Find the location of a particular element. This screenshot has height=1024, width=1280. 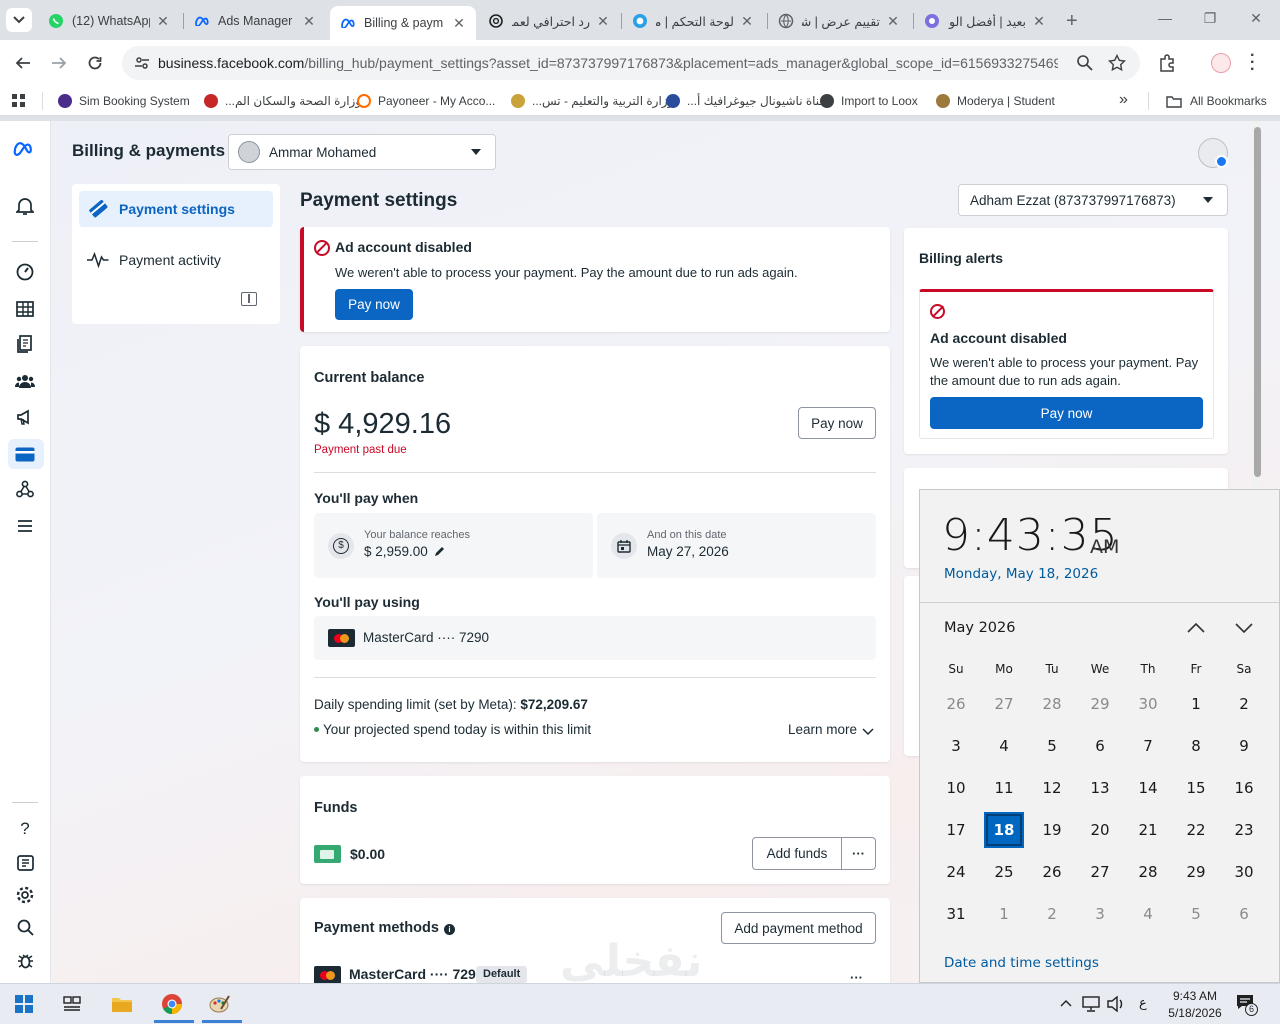

calendar-day: 6 is located at coordinates (1100, 746).